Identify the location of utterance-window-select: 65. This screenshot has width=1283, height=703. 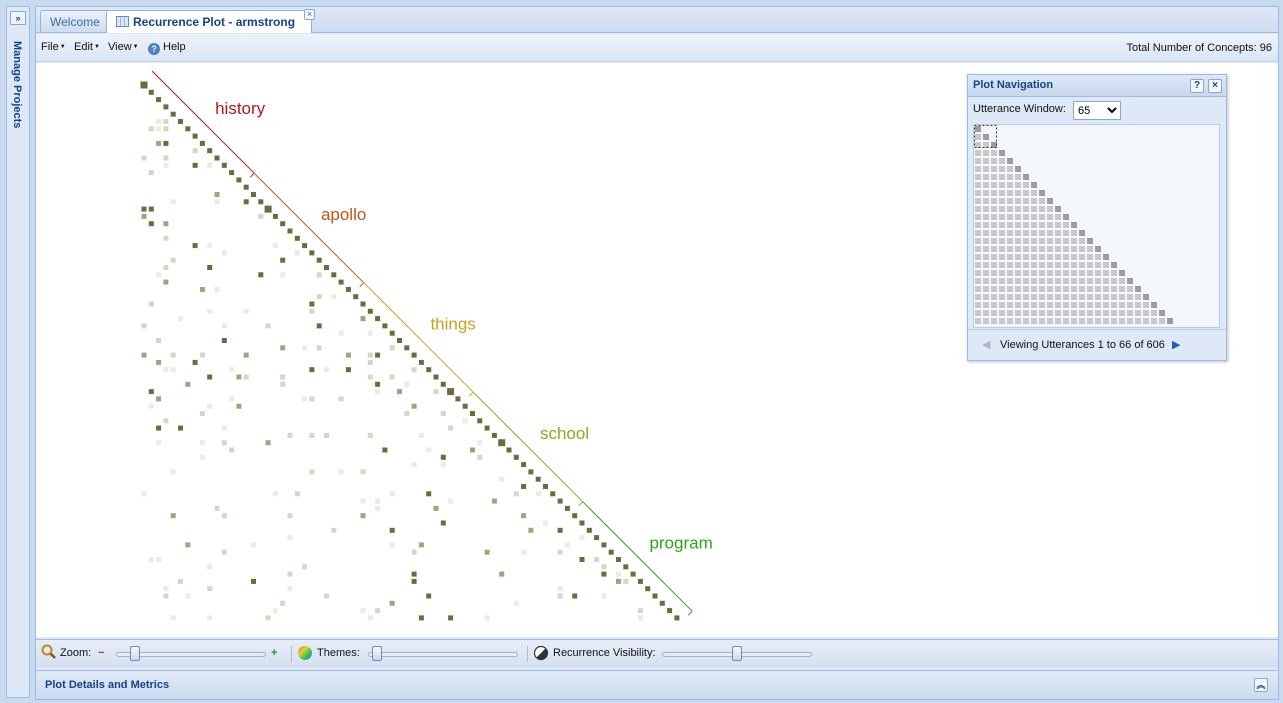
(1097, 110).